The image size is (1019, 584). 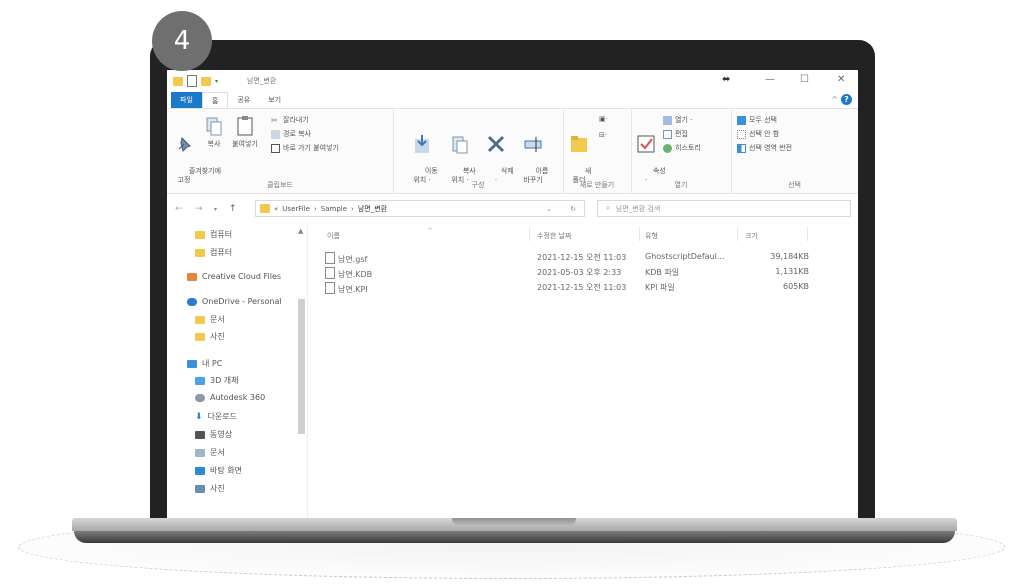 I want to click on pin-icon: ⬌, so click(x=726, y=79).